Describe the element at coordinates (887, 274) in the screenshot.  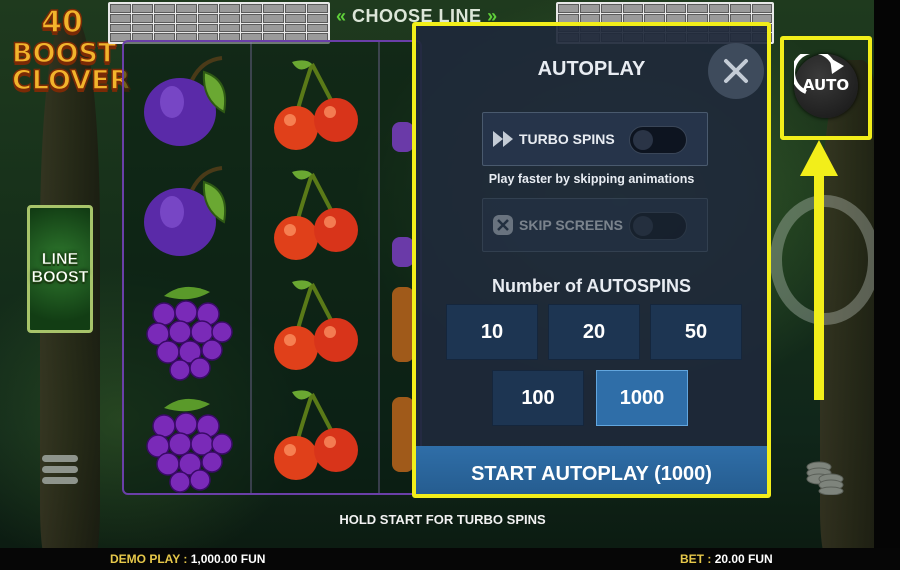
I see `right-edge` at that location.